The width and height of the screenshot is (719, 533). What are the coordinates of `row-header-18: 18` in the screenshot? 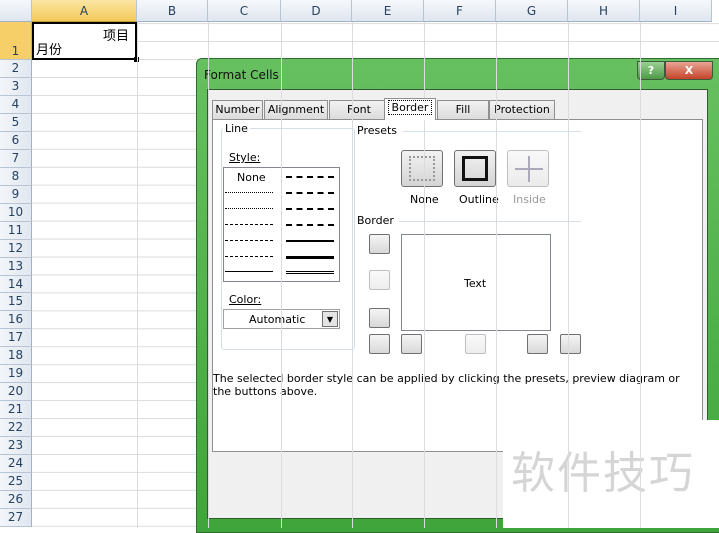 It's located at (16, 356).